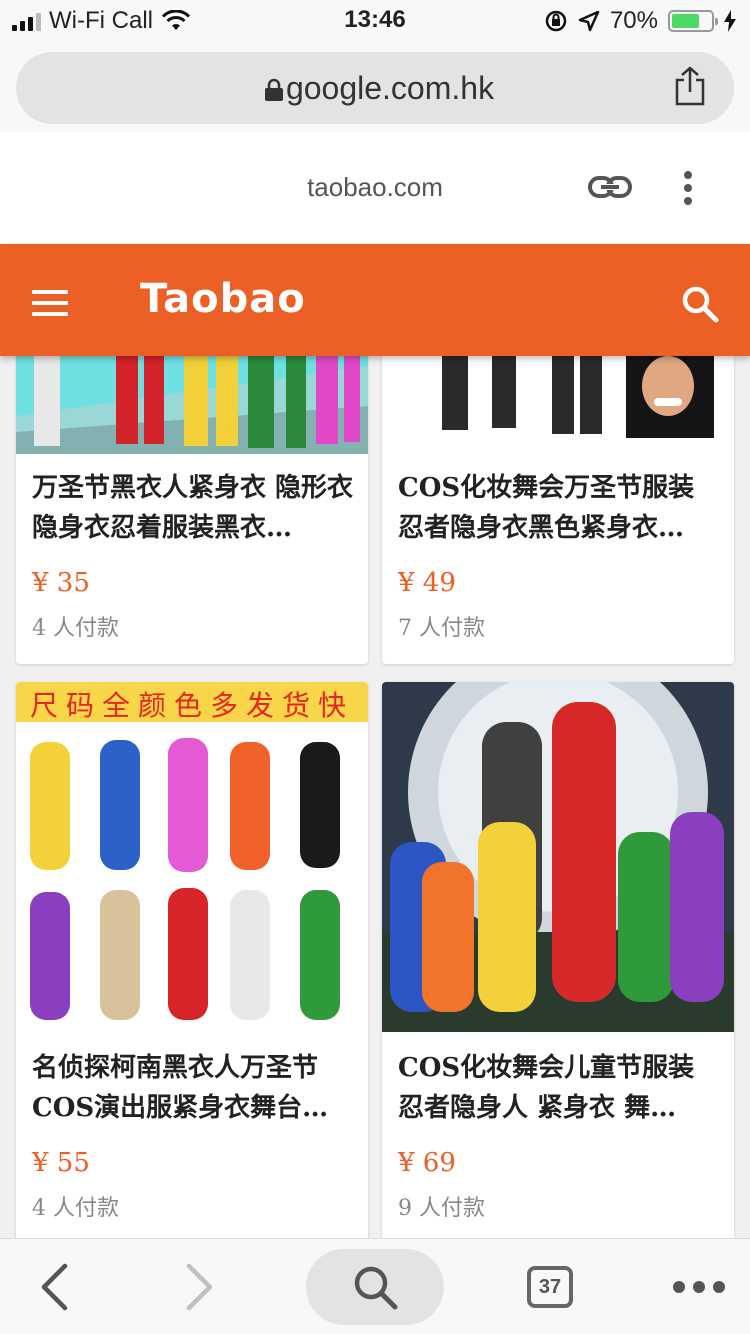  What do you see at coordinates (633, 20) in the screenshot?
I see `battery-percent: 70%` at bounding box center [633, 20].